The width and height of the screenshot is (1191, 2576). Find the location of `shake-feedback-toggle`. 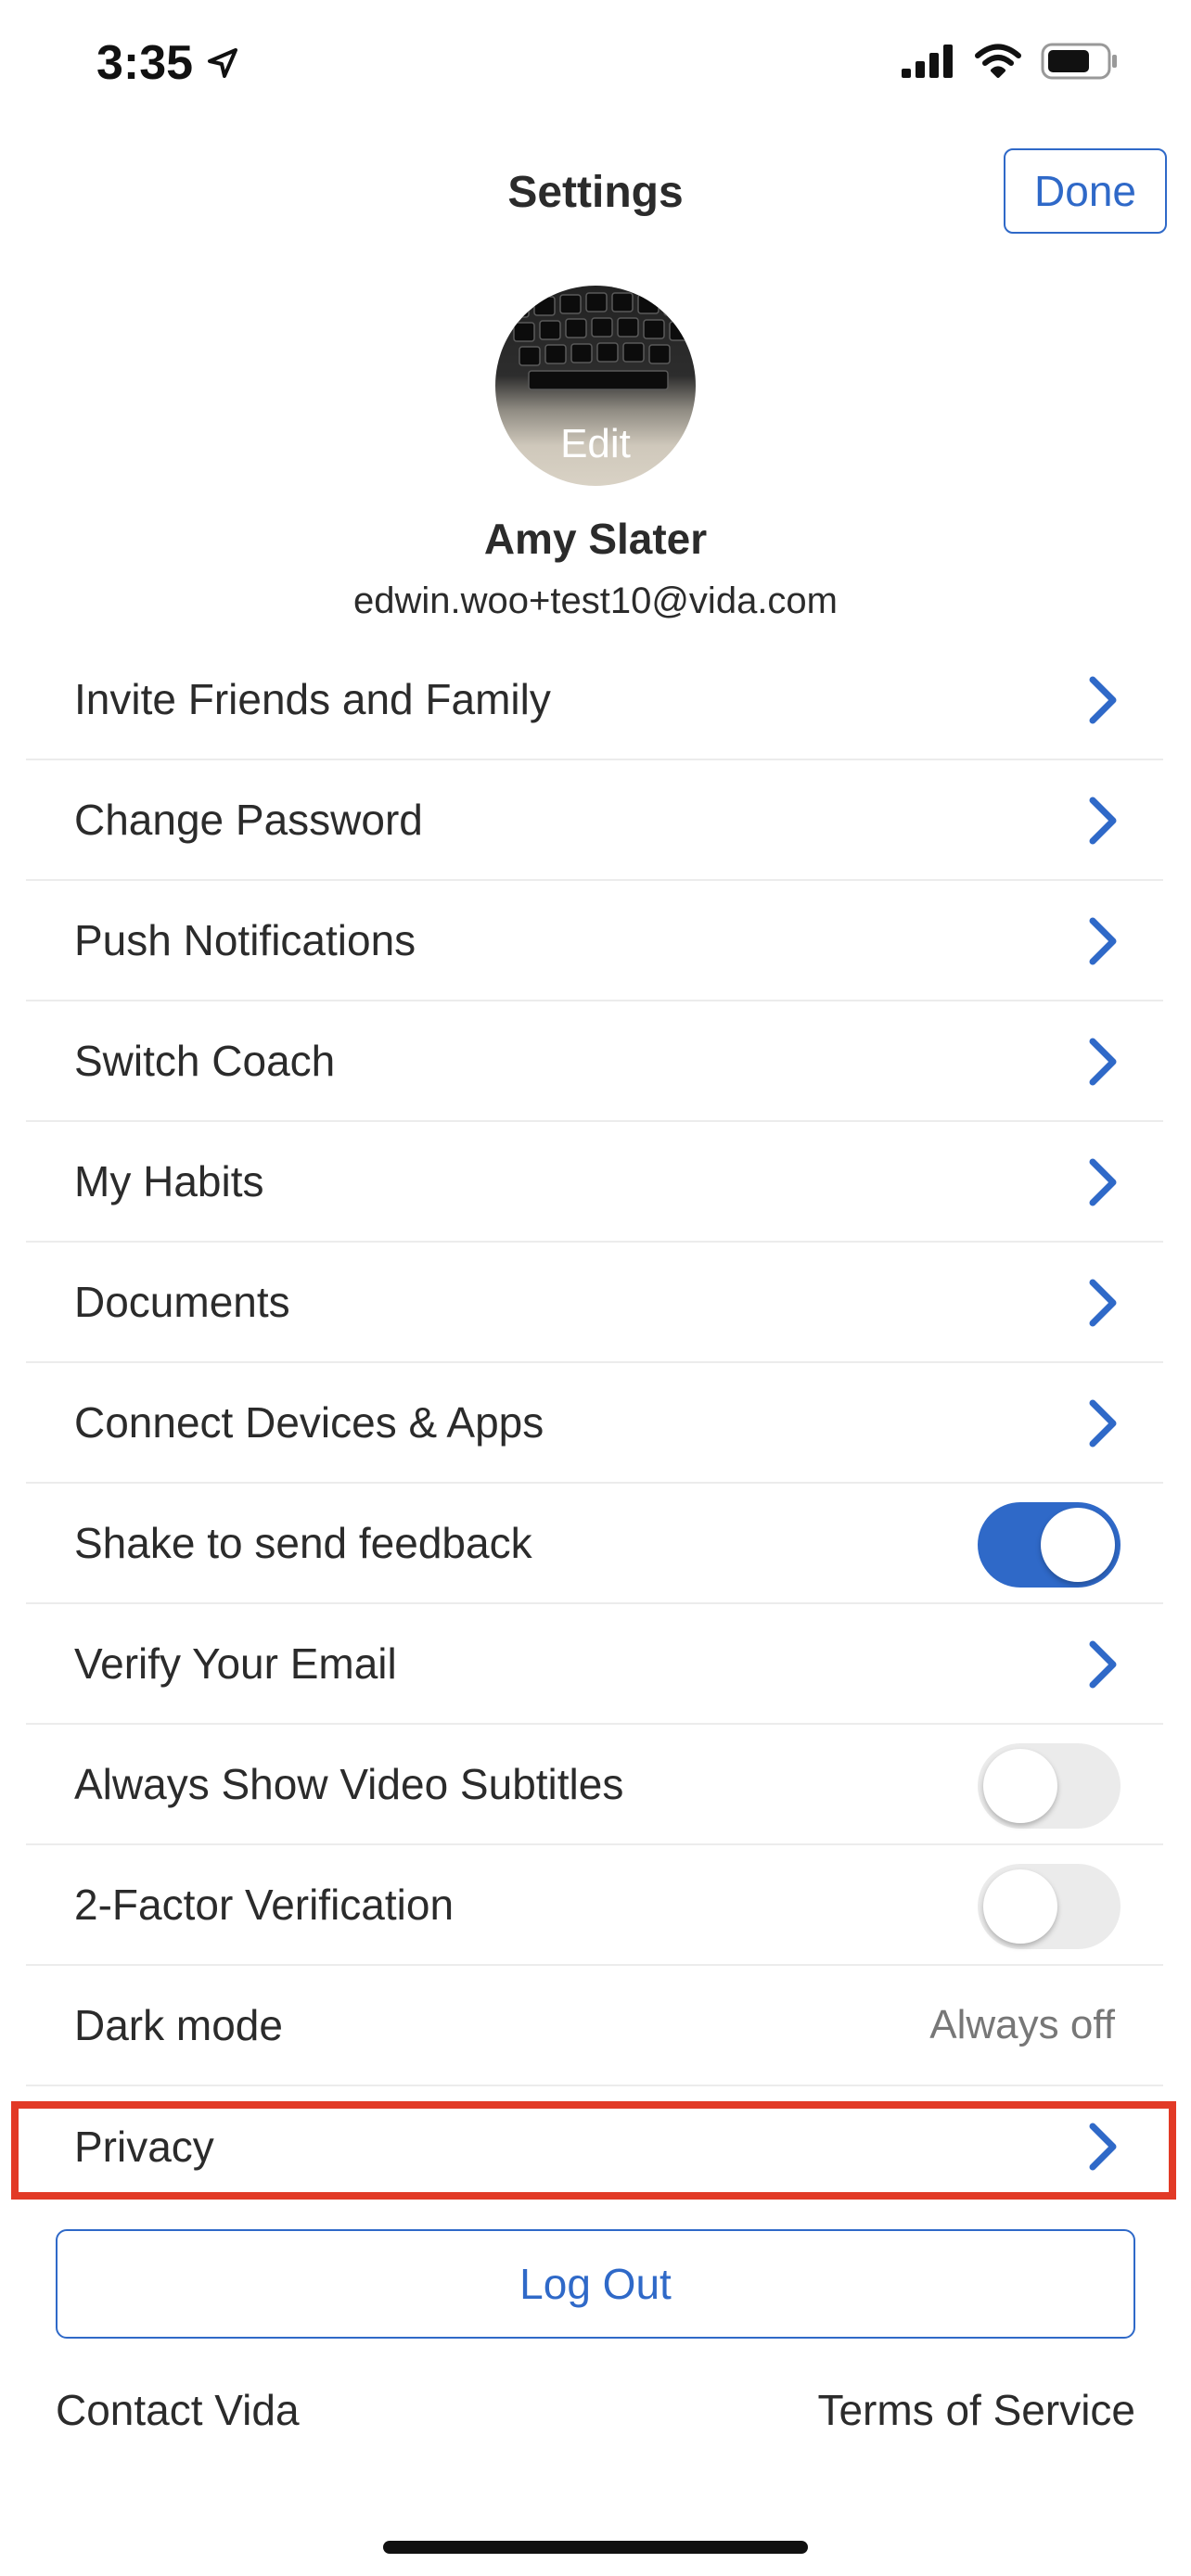

shake-feedback-toggle is located at coordinates (1049, 1545).